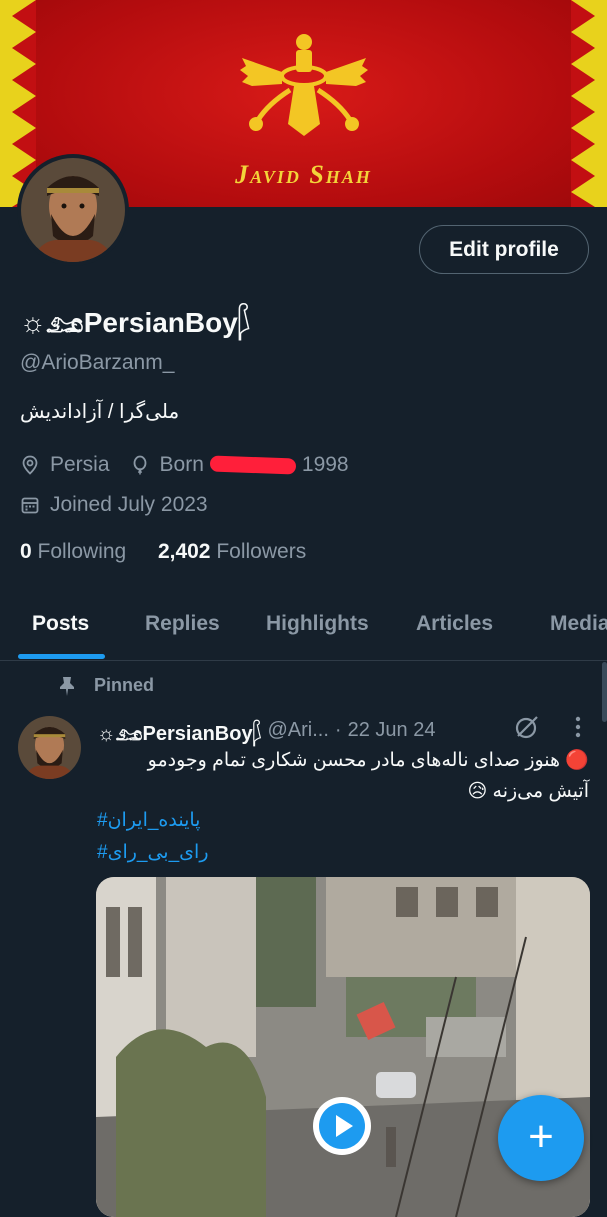  I want to click on profile-born-label: Born, so click(181, 464).